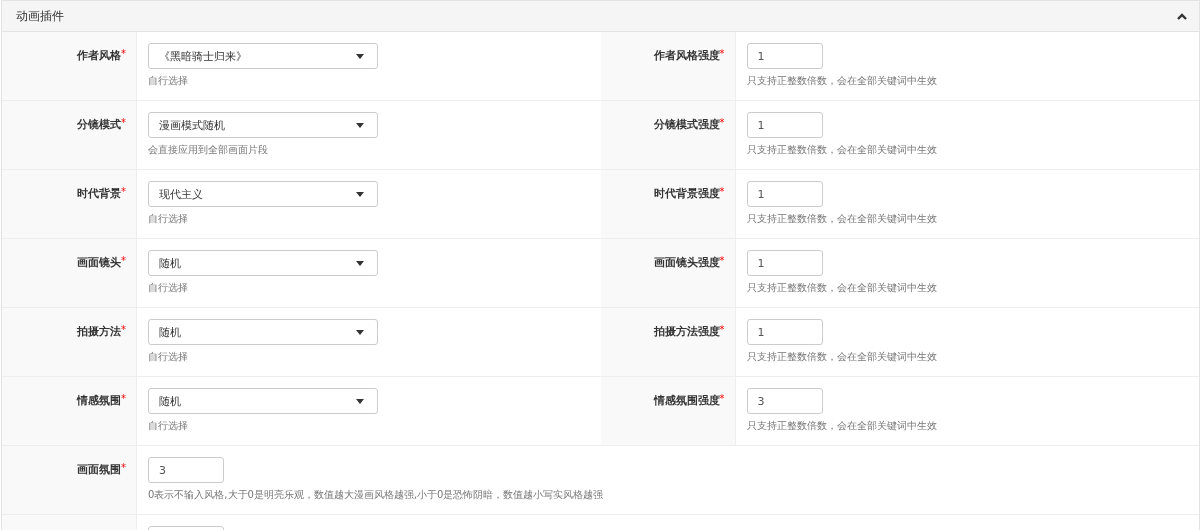 The image size is (1200, 530). What do you see at coordinates (686, 56) in the screenshot?
I see `field-label: 作者风格强度` at bounding box center [686, 56].